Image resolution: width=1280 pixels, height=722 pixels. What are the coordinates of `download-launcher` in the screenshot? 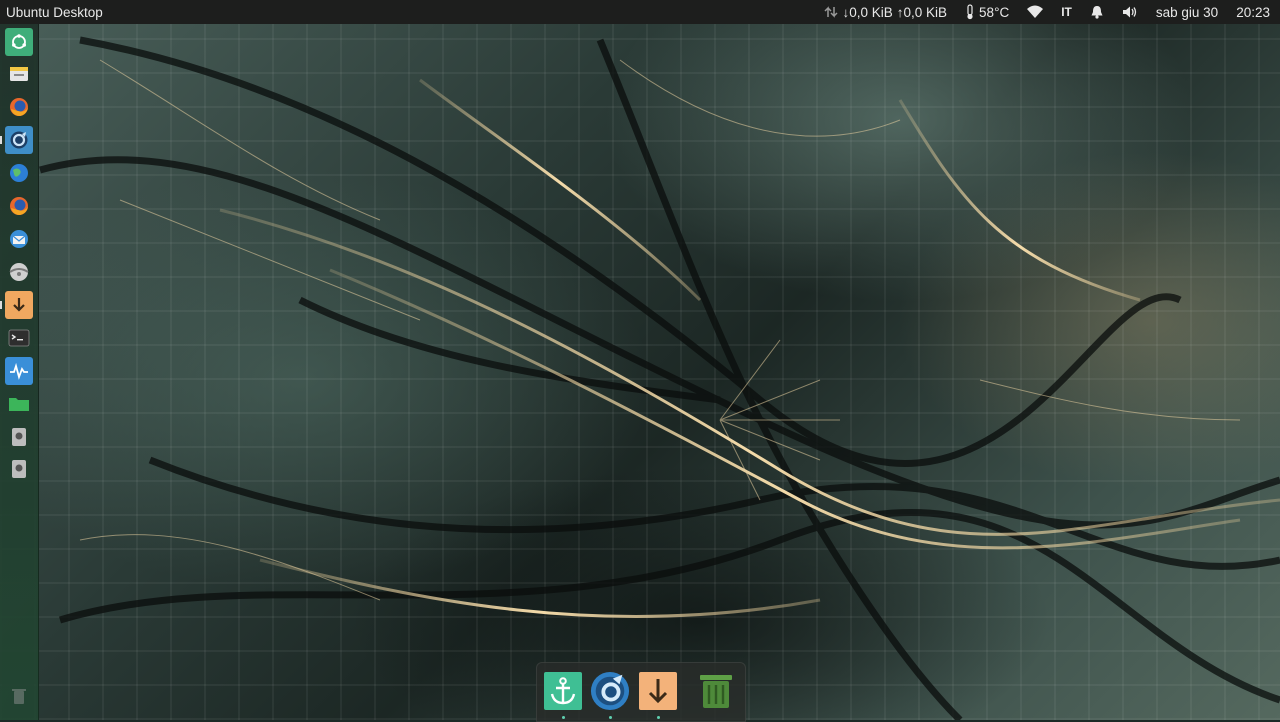 It's located at (16, 305).